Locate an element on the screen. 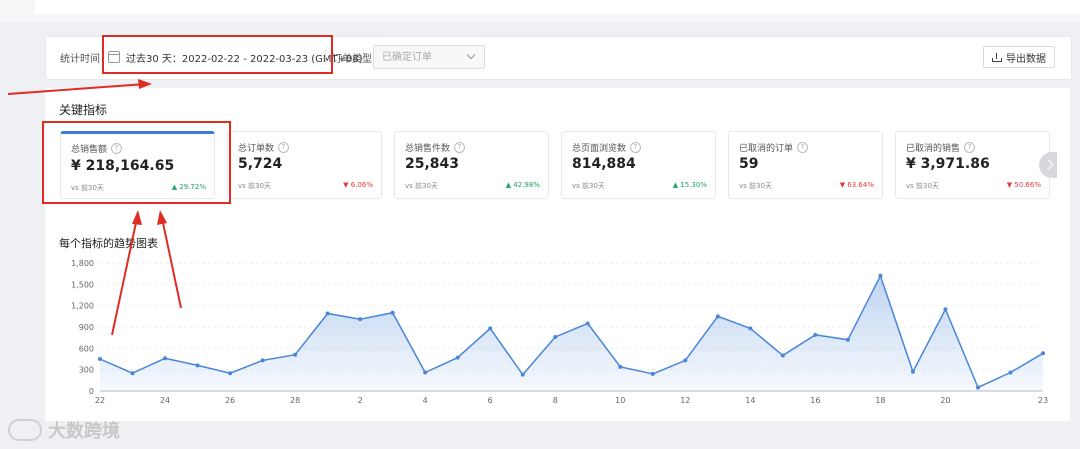 This screenshot has width=1080, height=449. watermark-text: 大数跨境 is located at coordinates (84, 431).